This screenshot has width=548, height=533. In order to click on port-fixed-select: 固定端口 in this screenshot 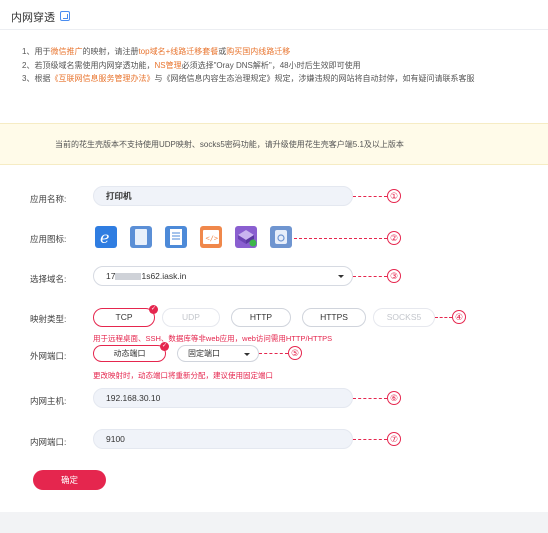, I will do `click(218, 353)`.